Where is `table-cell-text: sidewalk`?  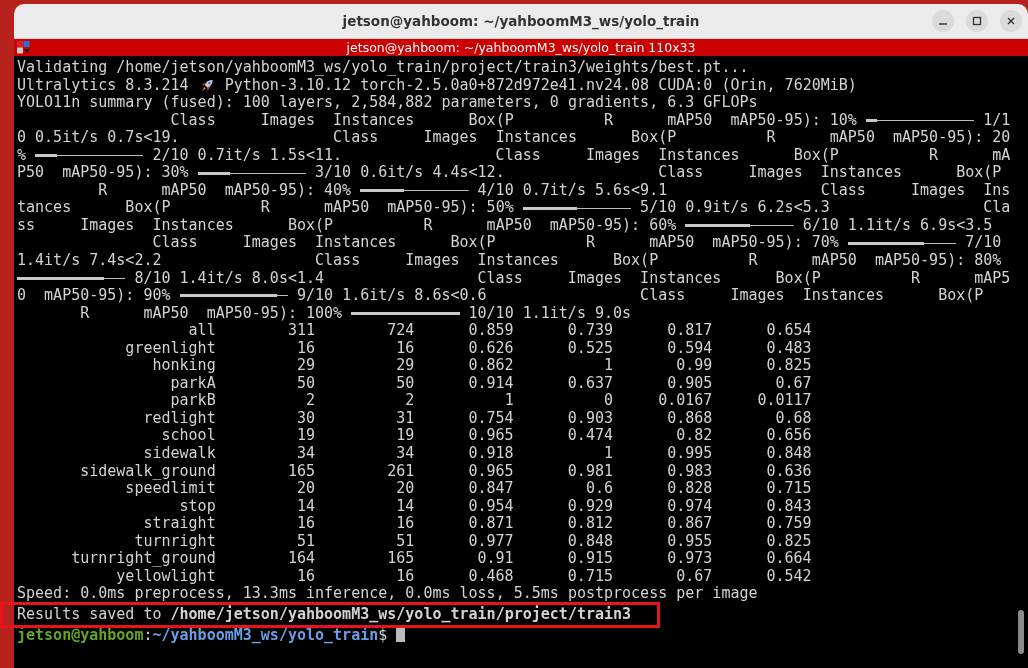 table-cell-text: sidewalk is located at coordinates (179, 454).